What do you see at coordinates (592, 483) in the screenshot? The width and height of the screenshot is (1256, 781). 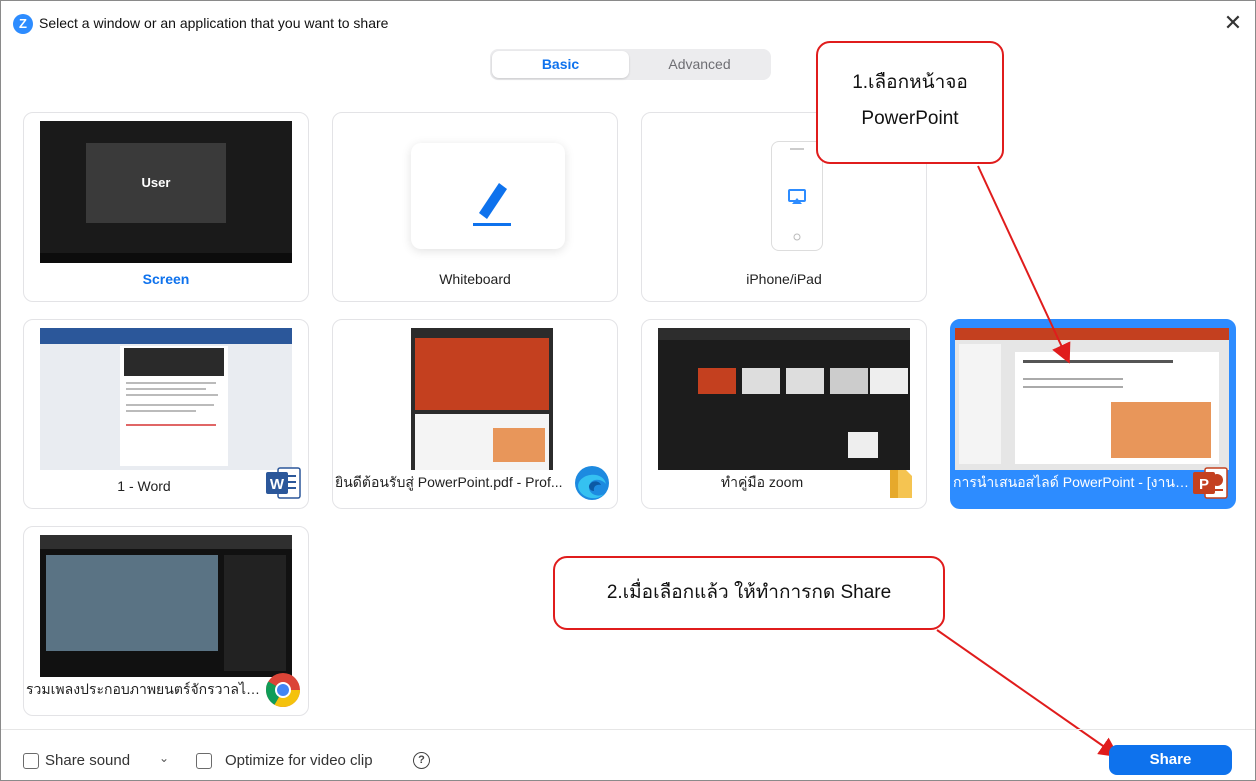 I see `edge-icon` at bounding box center [592, 483].